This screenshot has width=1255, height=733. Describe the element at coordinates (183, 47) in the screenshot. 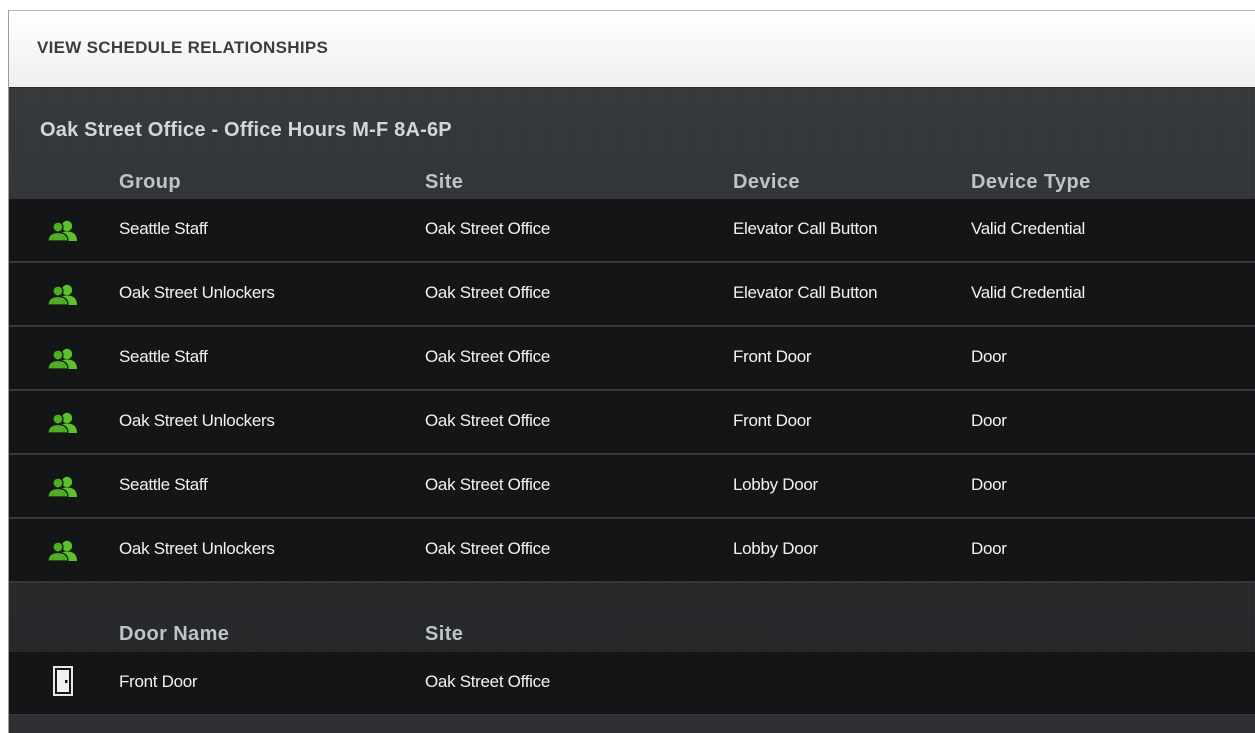

I see `page-title: VIEW SCHEDULE RELATIONSHIPS` at that location.